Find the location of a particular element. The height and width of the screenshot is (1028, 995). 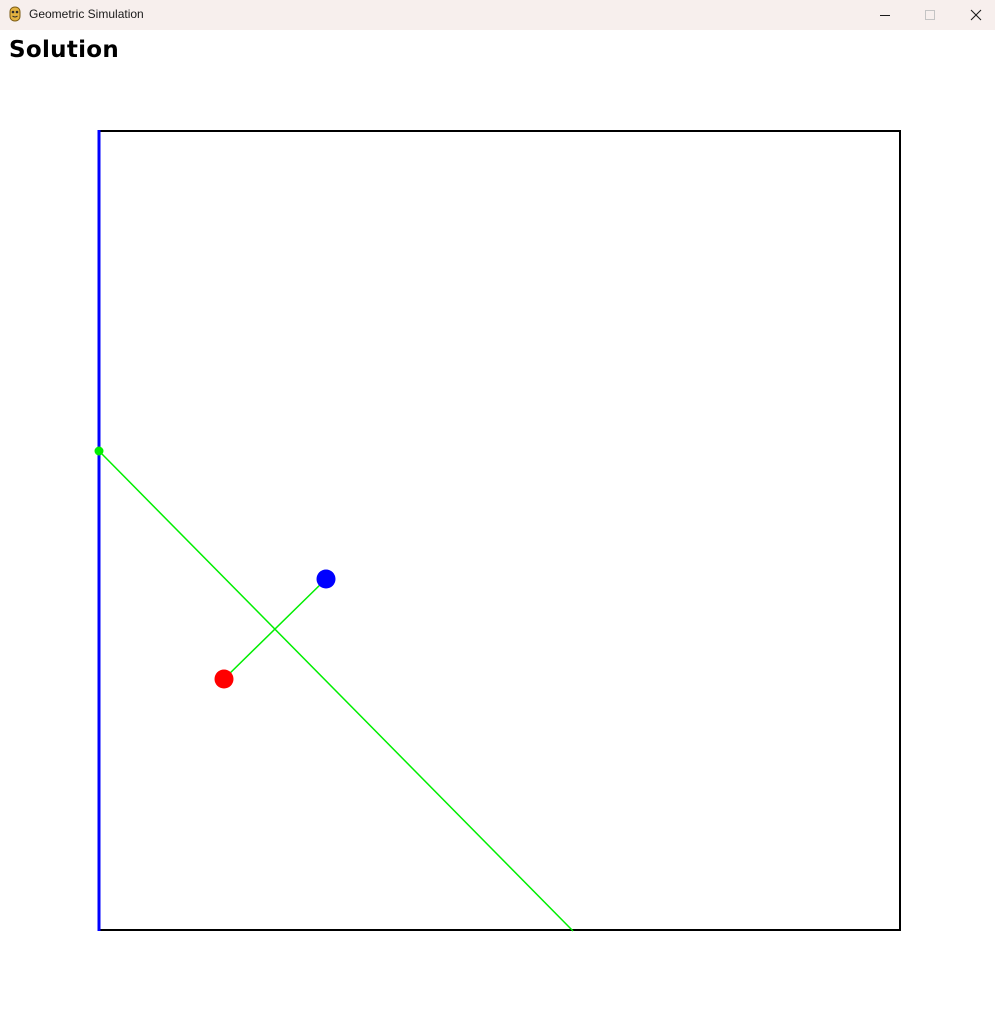

wall-intersection-point is located at coordinates (99, 451).